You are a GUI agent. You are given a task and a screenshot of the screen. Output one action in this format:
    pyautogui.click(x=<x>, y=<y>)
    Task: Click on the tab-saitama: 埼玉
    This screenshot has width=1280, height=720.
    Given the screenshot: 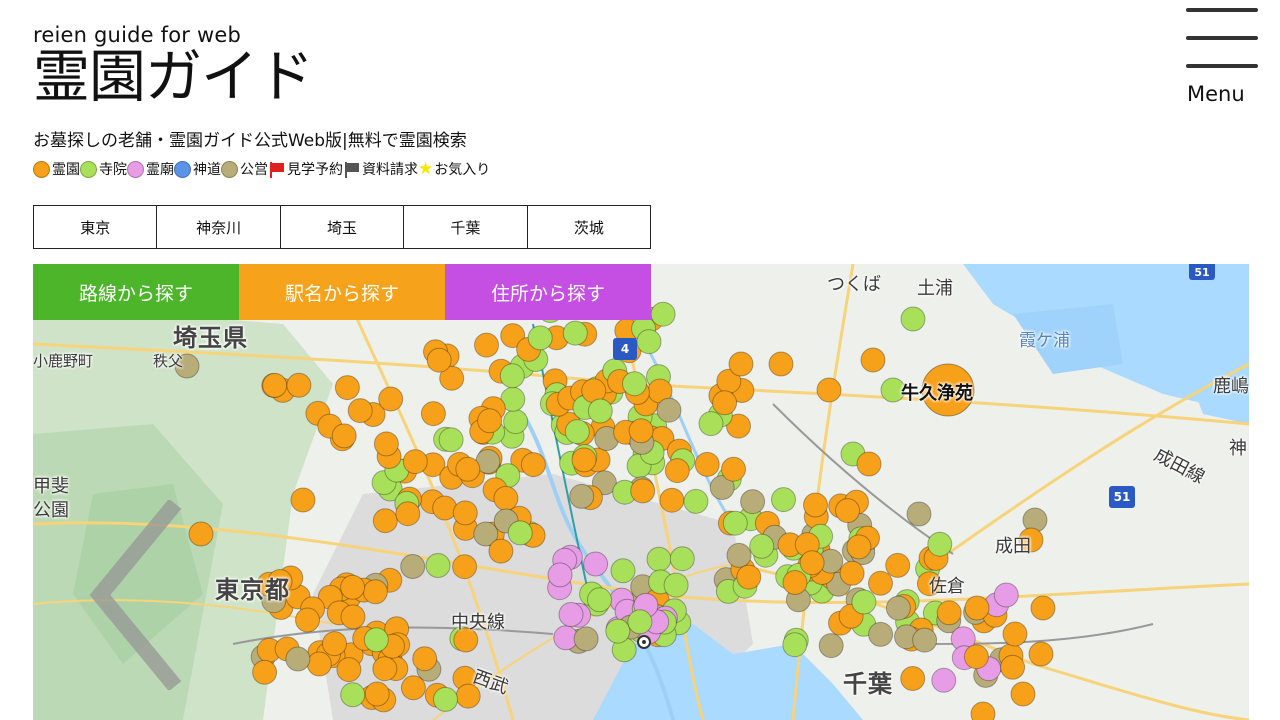 What is the action you would take?
    pyautogui.click(x=342, y=227)
    